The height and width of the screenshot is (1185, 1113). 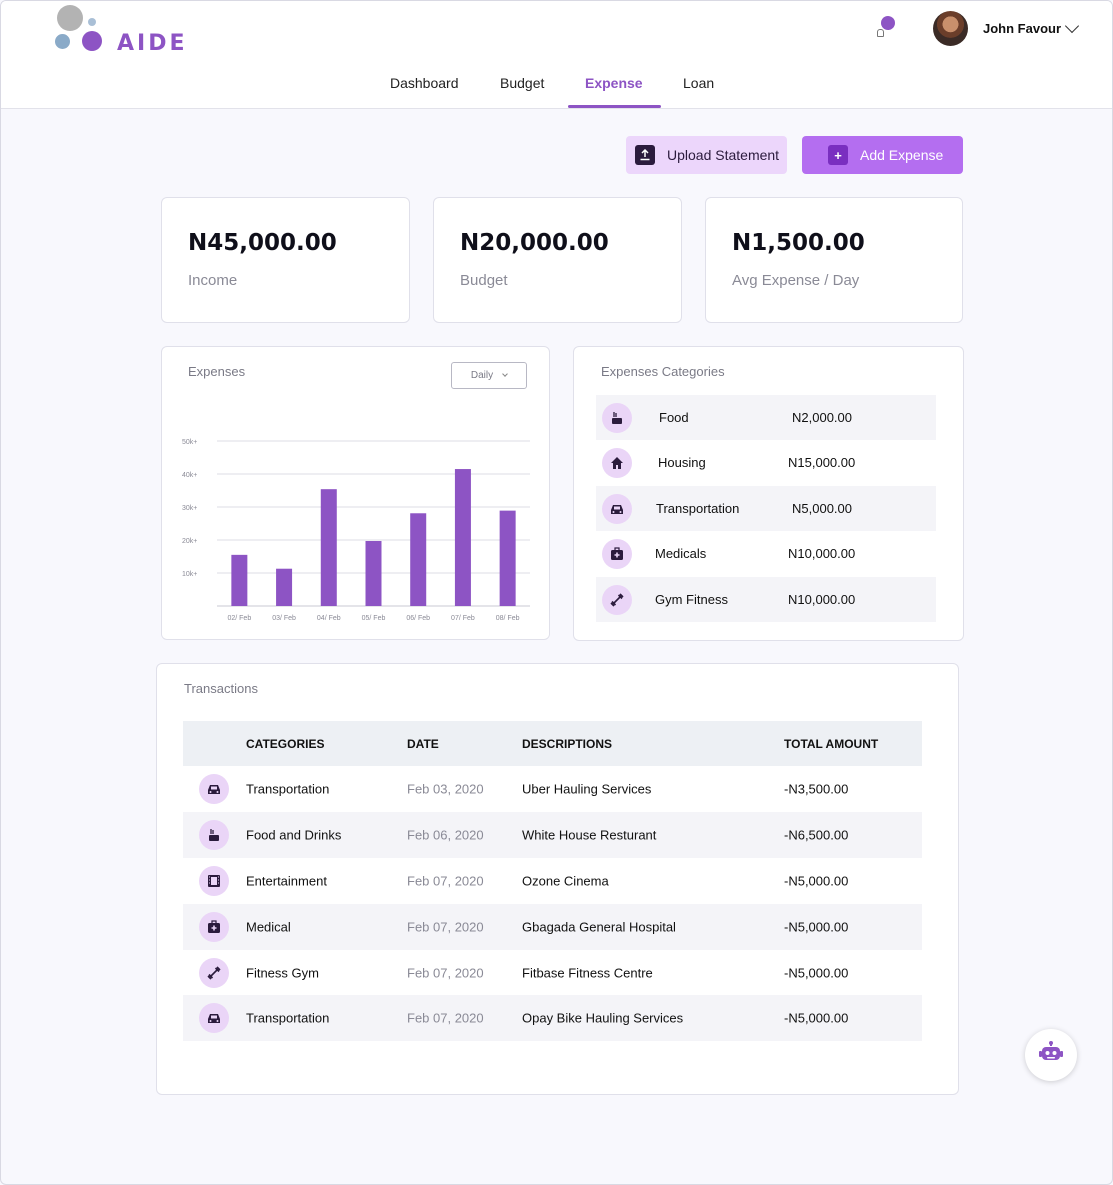 I want to click on logo: AIDE, so click(x=123, y=30).